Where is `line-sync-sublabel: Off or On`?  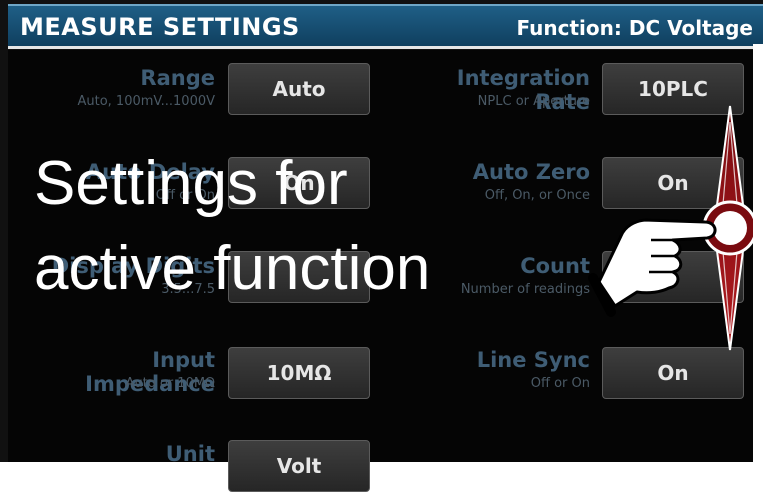 line-sync-sublabel: Off or On is located at coordinates (560, 383).